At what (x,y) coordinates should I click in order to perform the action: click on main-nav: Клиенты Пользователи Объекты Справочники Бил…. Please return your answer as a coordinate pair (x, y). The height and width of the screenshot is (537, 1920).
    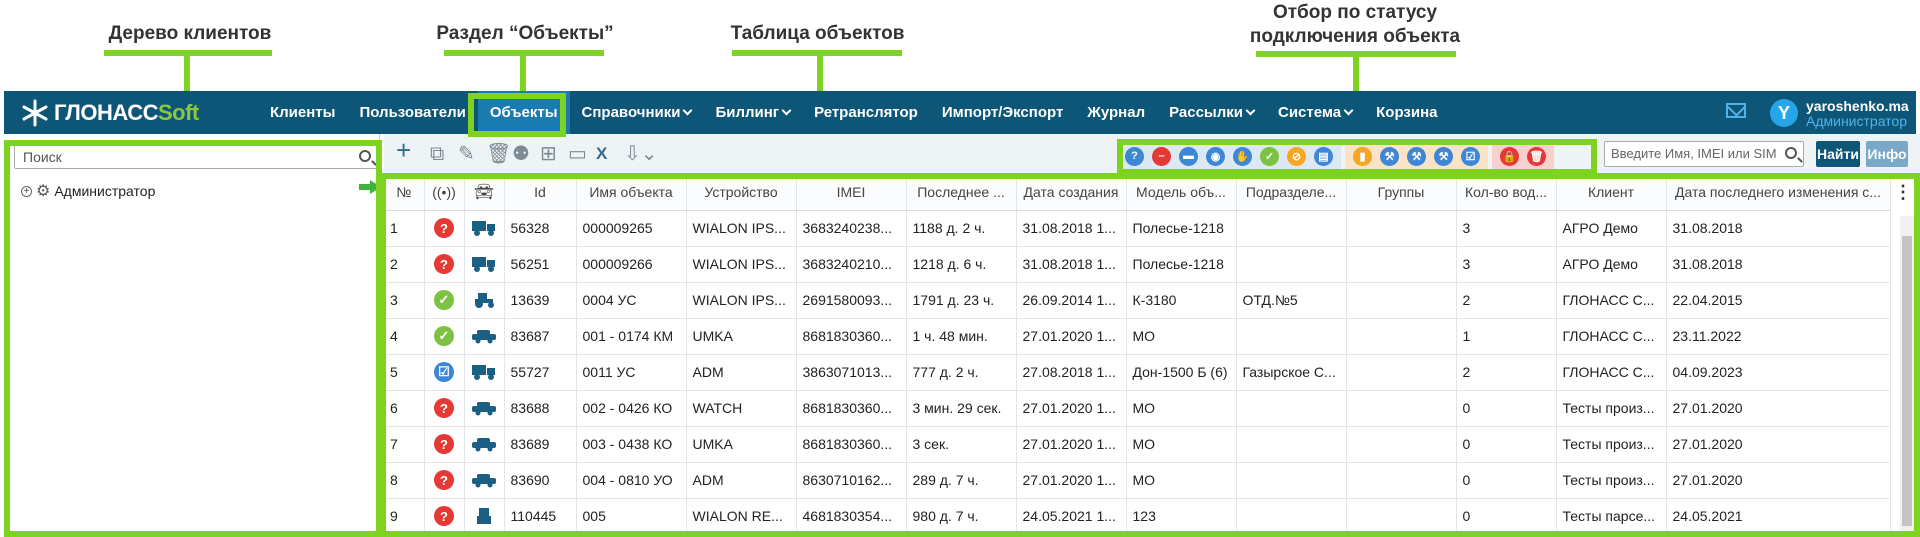
    Looking at the image, I should click on (854, 112).